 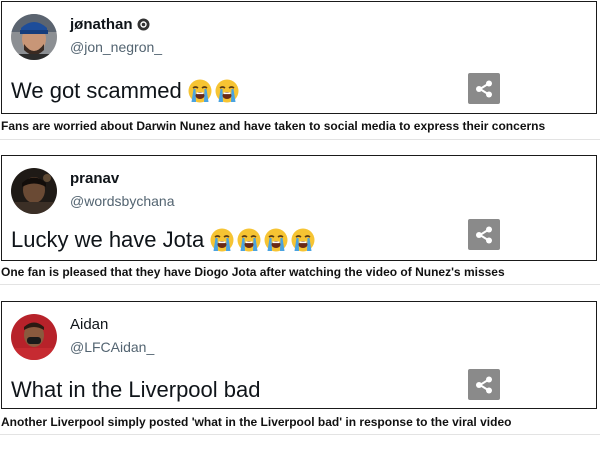 I want to click on tweet-text-row: We got scammed, so click(x=125, y=91).